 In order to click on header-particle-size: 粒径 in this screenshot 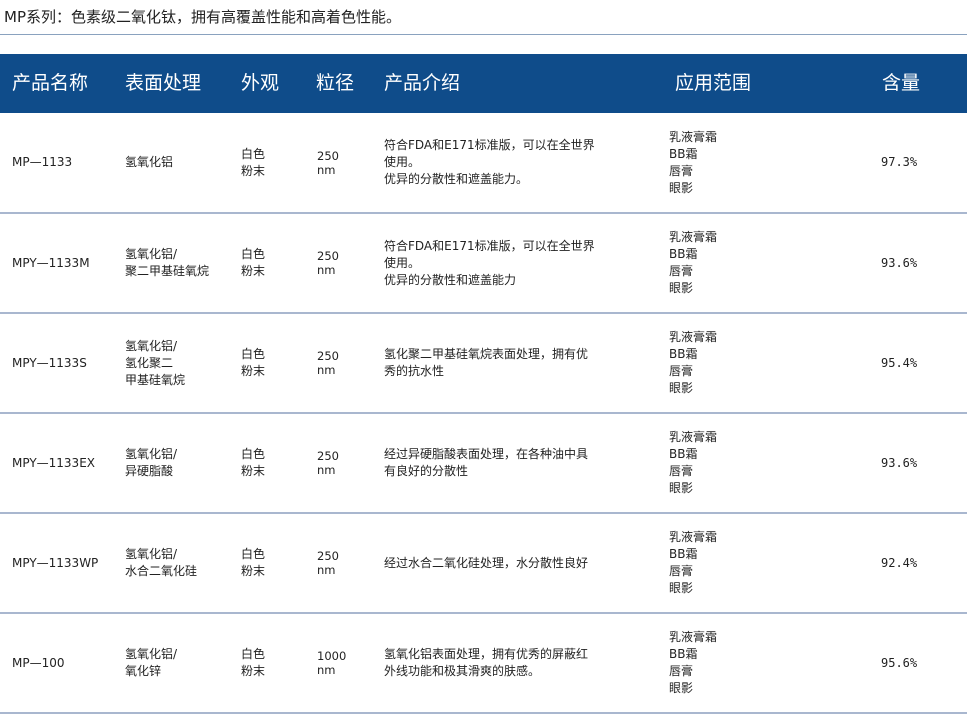, I will do `click(335, 83)`.